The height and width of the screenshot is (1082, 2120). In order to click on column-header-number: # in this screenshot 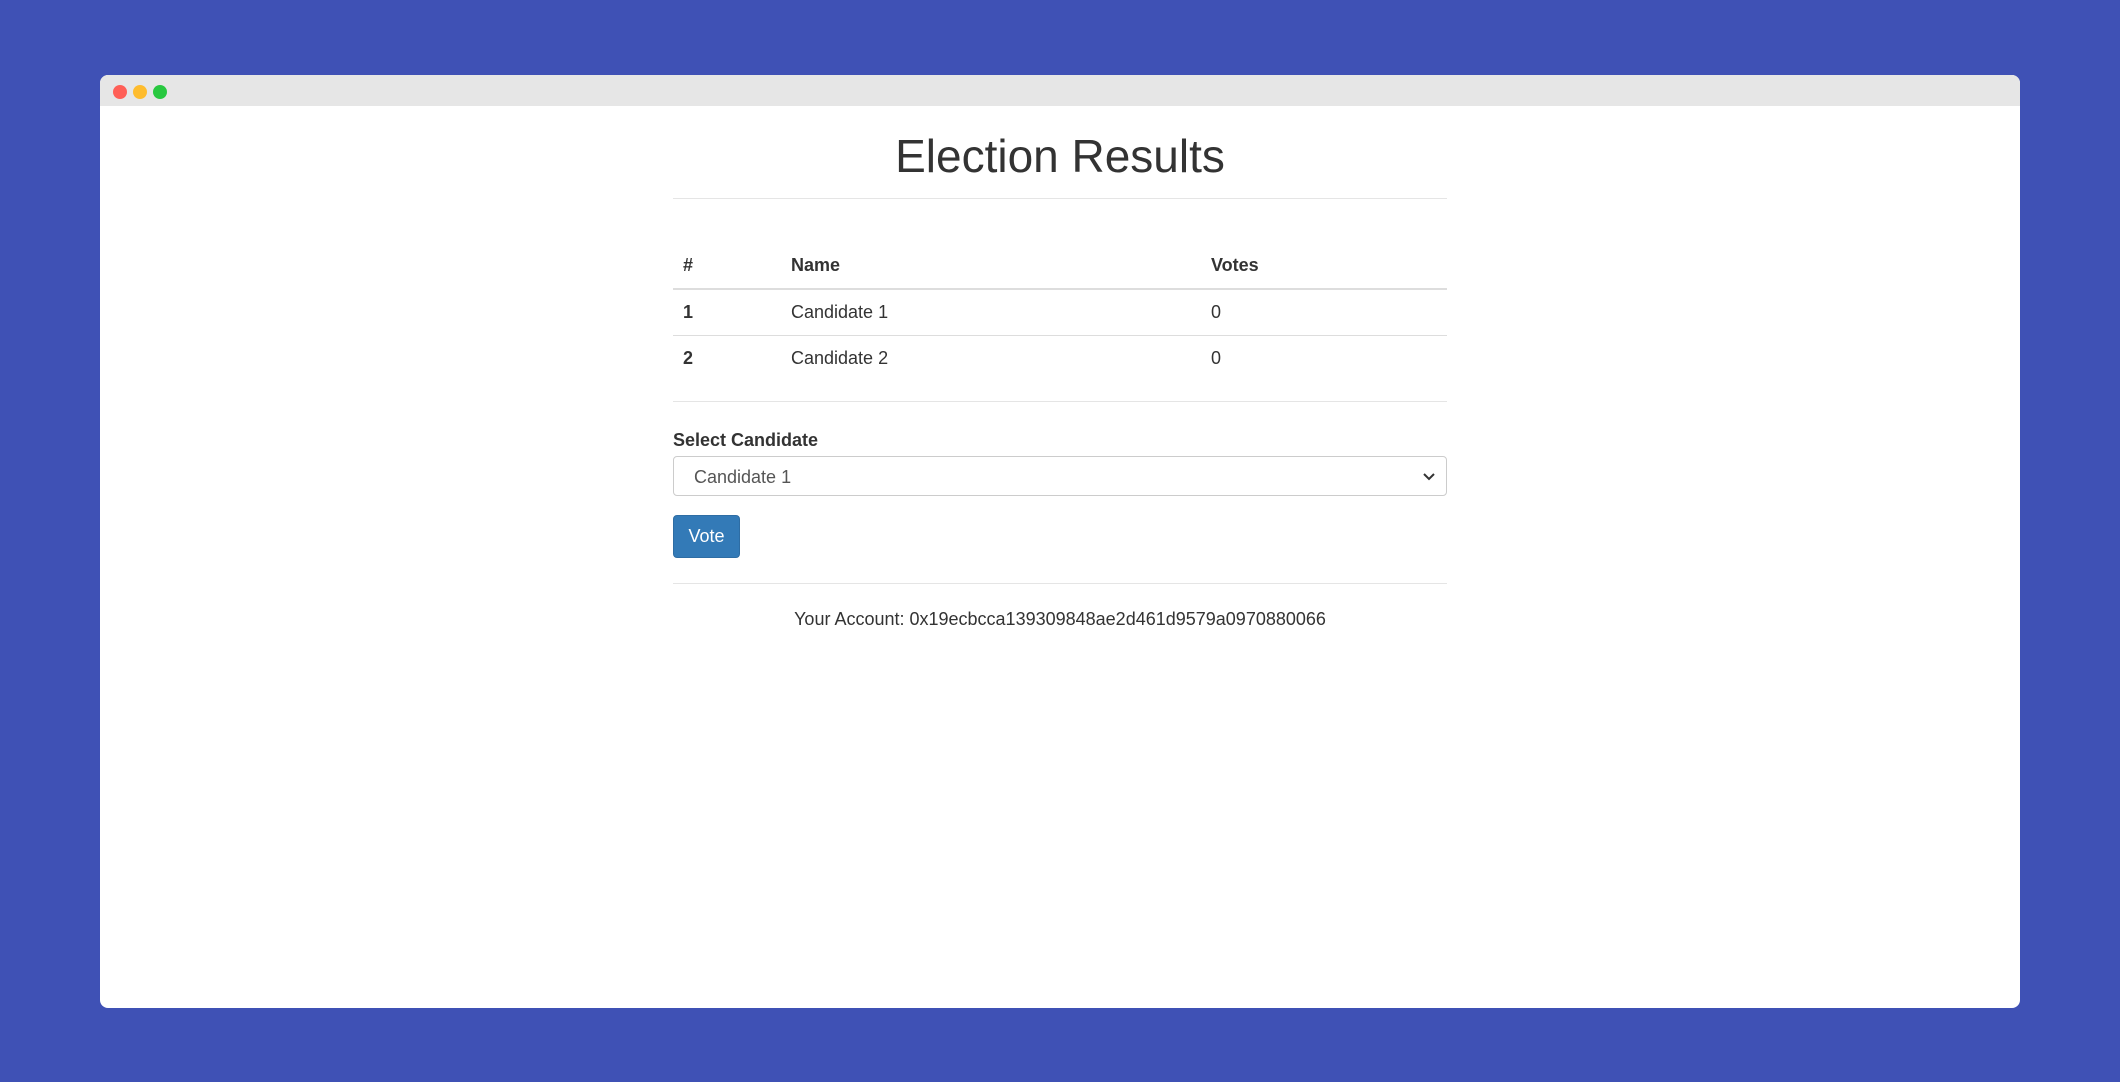, I will do `click(727, 266)`.